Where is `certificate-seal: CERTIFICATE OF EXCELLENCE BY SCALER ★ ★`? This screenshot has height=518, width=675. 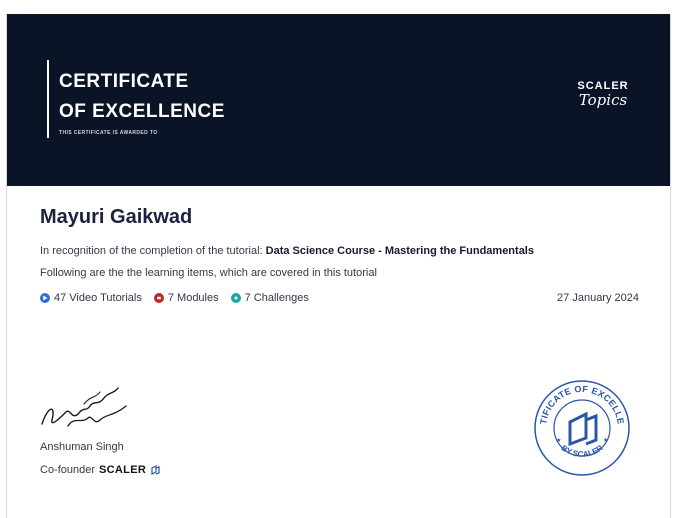
certificate-seal: CERTIFICATE OF EXCELLENCE BY SCALER ★ ★ is located at coordinates (581, 427).